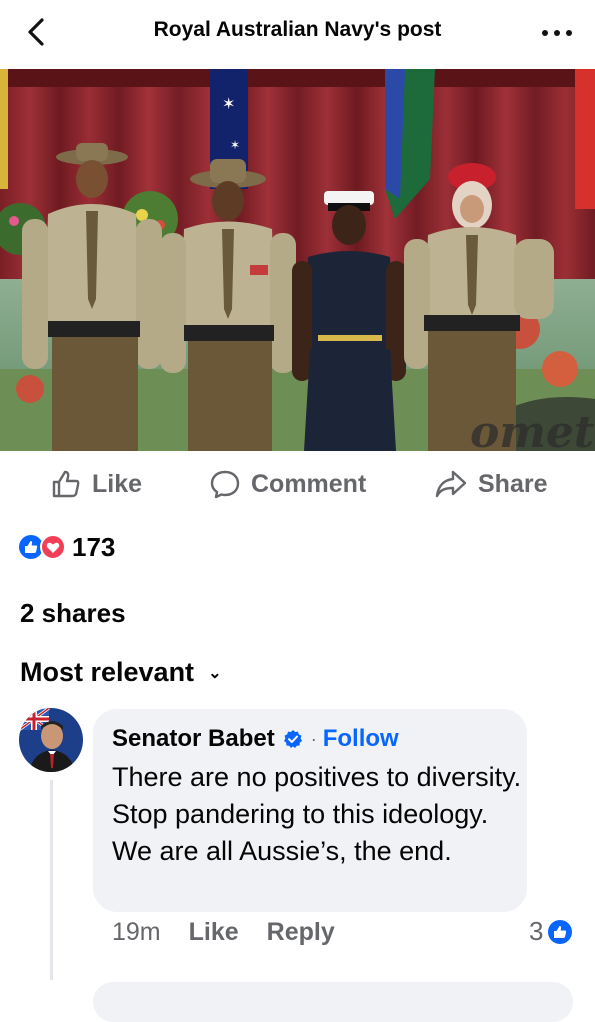  I want to click on comment-reaction-count: 3, so click(551, 931).